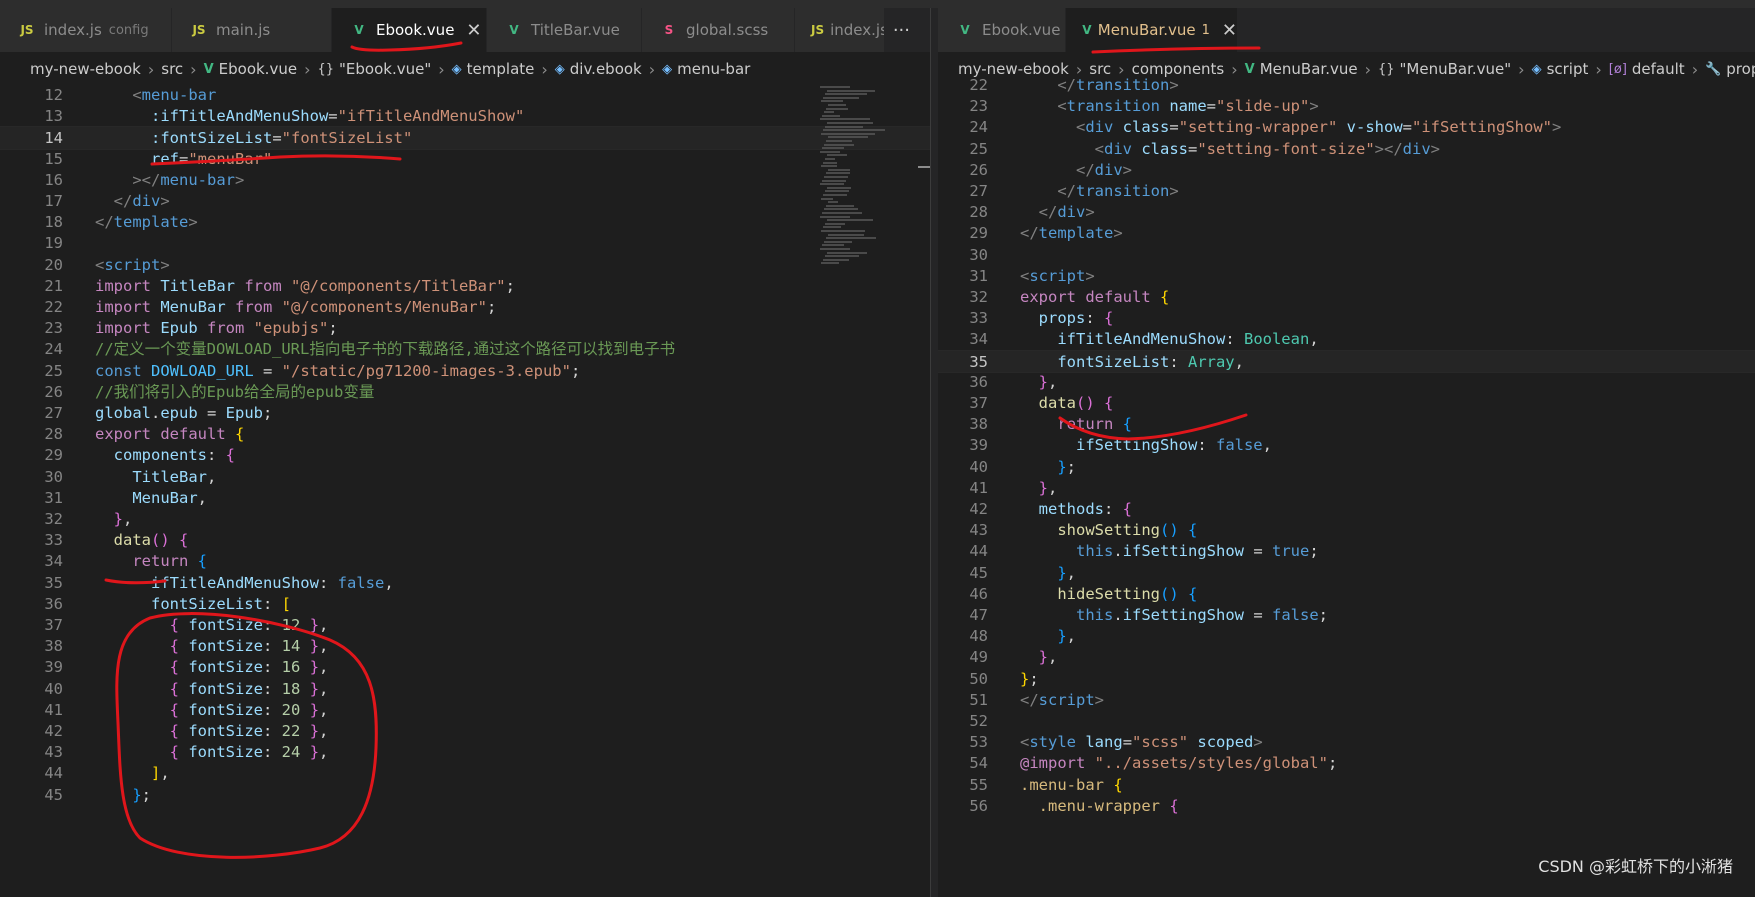  What do you see at coordinates (374, 69) in the screenshot?
I see `breadcrumb-item: {} "Ebook.vue"` at bounding box center [374, 69].